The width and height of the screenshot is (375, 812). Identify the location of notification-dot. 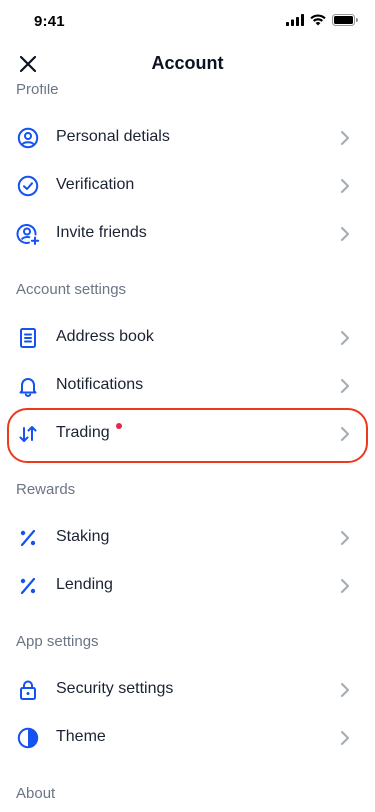
(119, 426).